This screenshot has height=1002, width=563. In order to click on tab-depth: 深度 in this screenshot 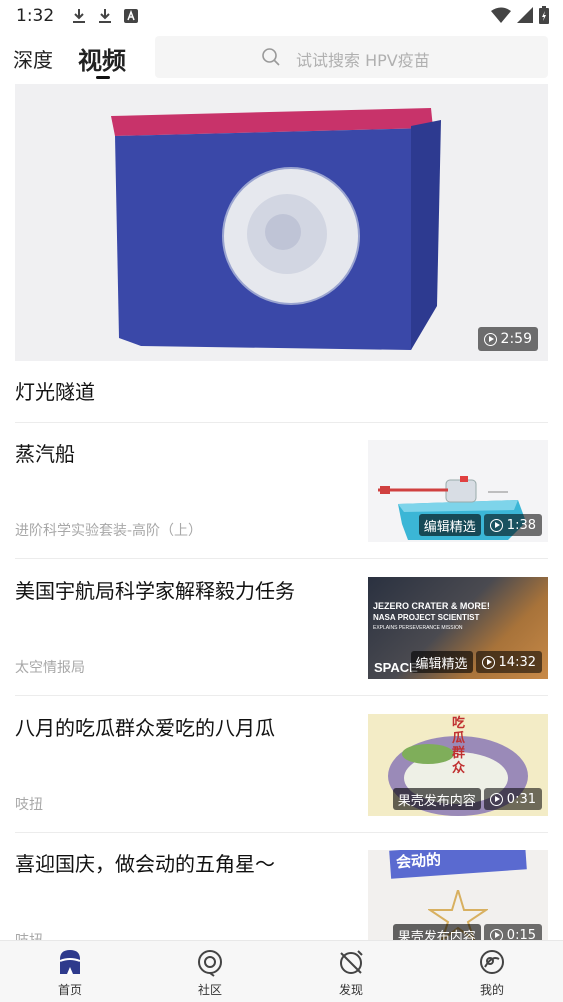, I will do `click(33, 58)`.